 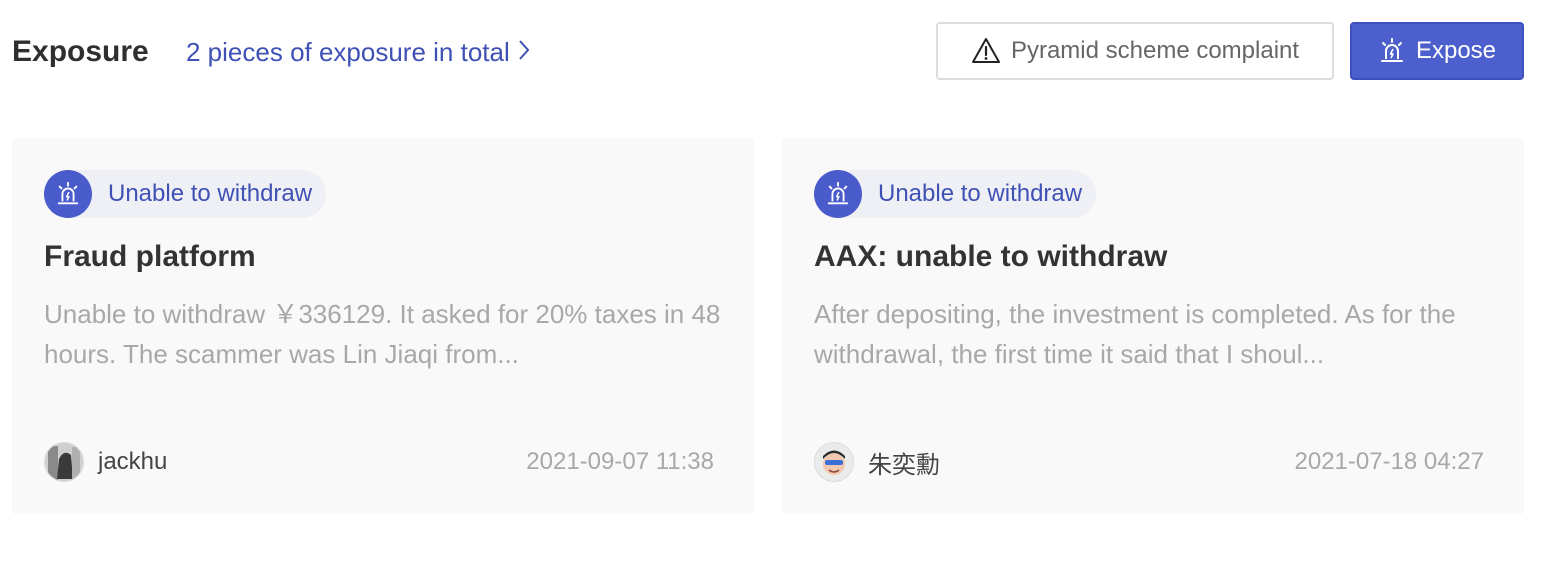 I want to click on author-name: 朱奕勳, so click(x=904, y=465).